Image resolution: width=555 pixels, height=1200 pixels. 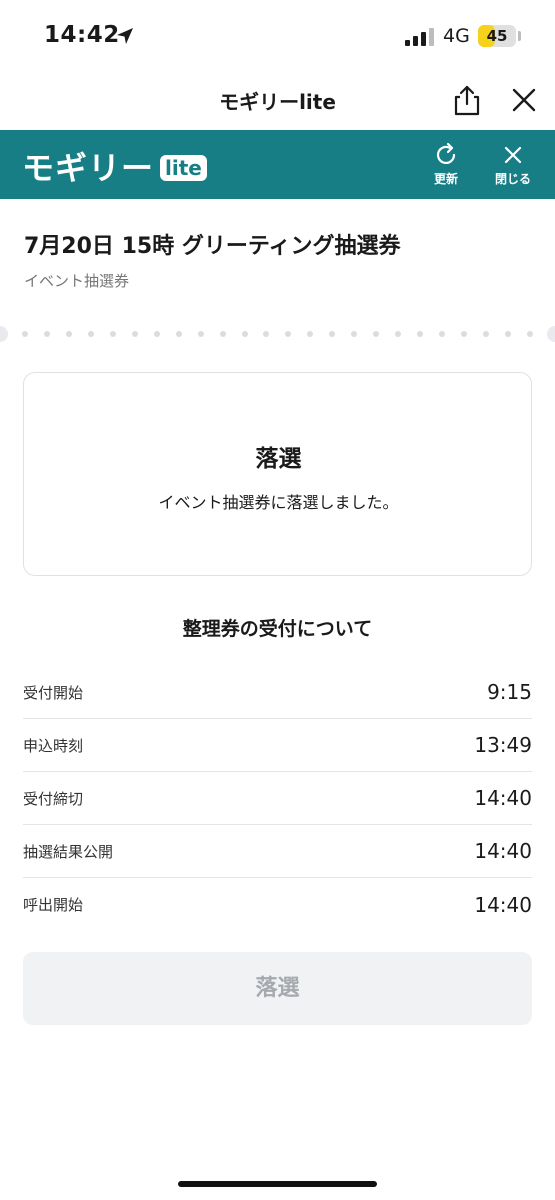 What do you see at coordinates (125, 36) in the screenshot?
I see `location-arrow-icon` at bounding box center [125, 36].